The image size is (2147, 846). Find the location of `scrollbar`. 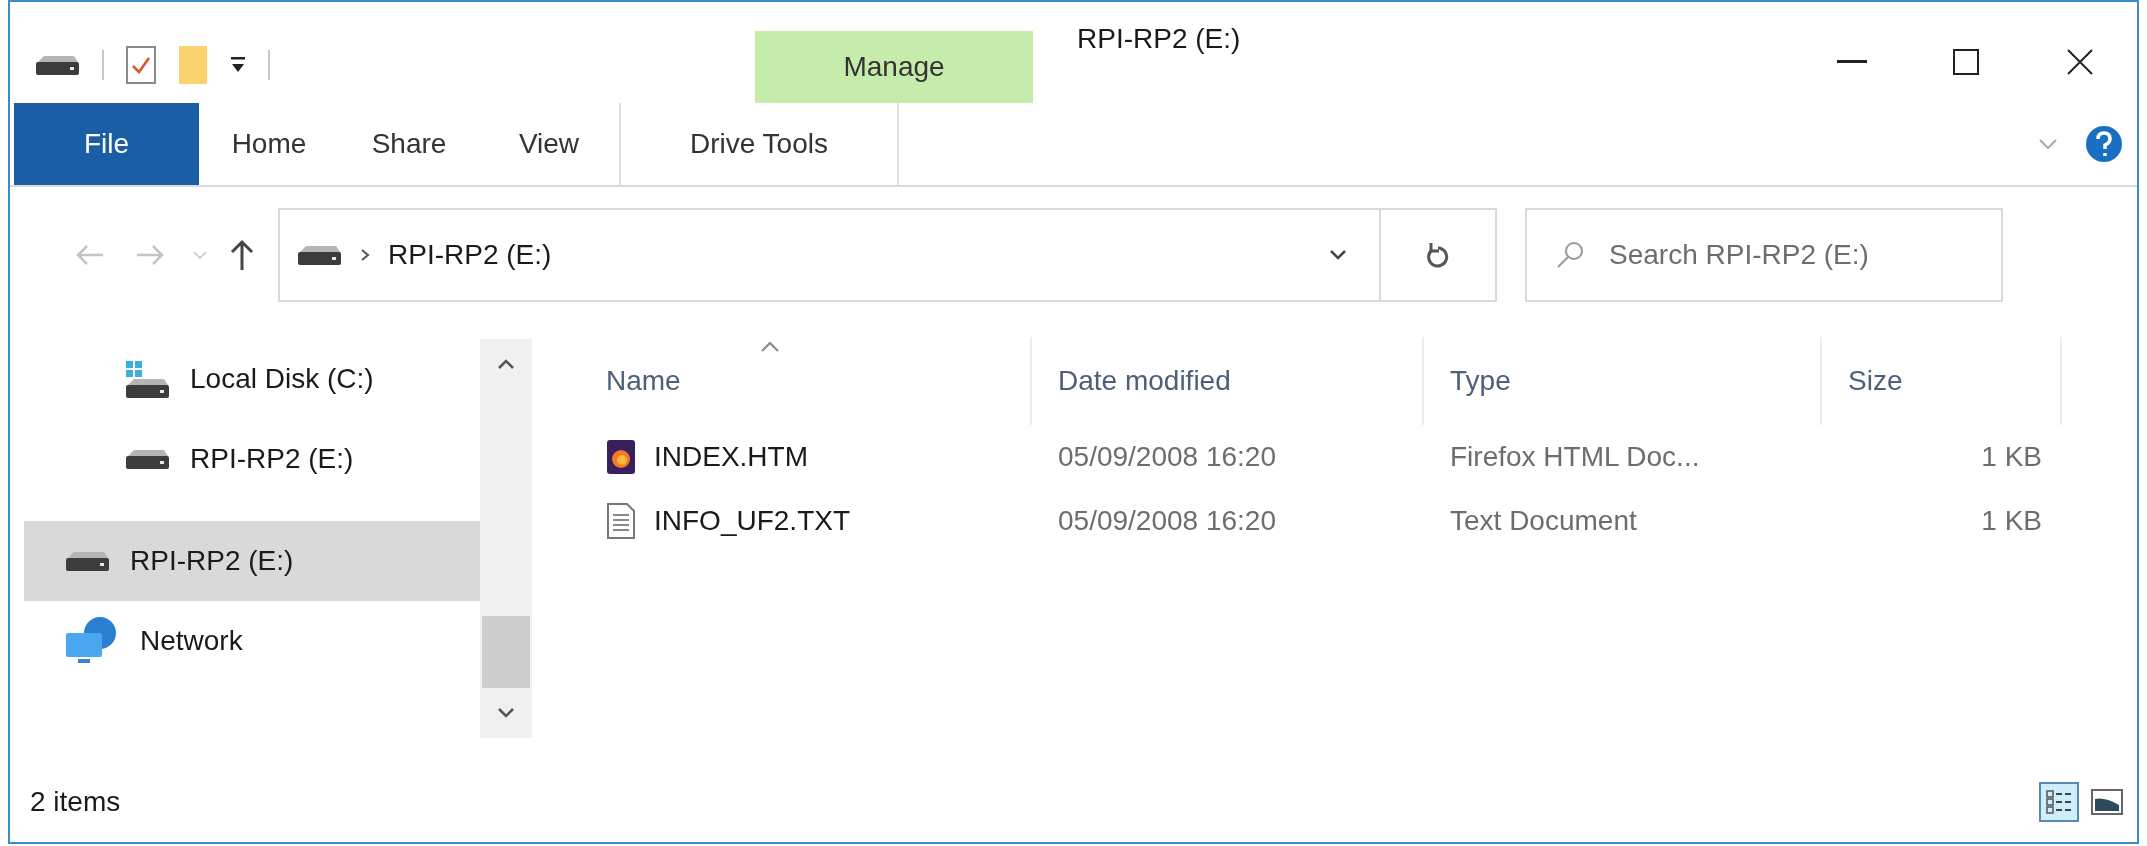

scrollbar is located at coordinates (506, 538).